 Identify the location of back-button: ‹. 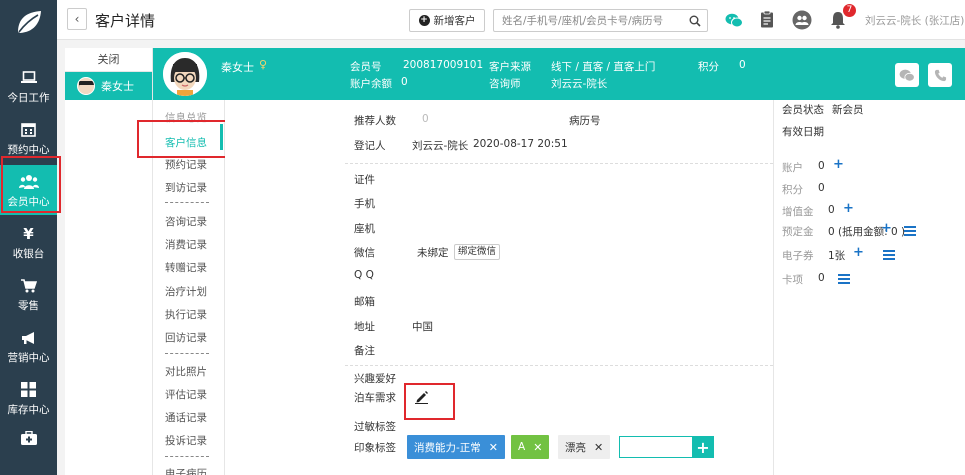
(77, 19).